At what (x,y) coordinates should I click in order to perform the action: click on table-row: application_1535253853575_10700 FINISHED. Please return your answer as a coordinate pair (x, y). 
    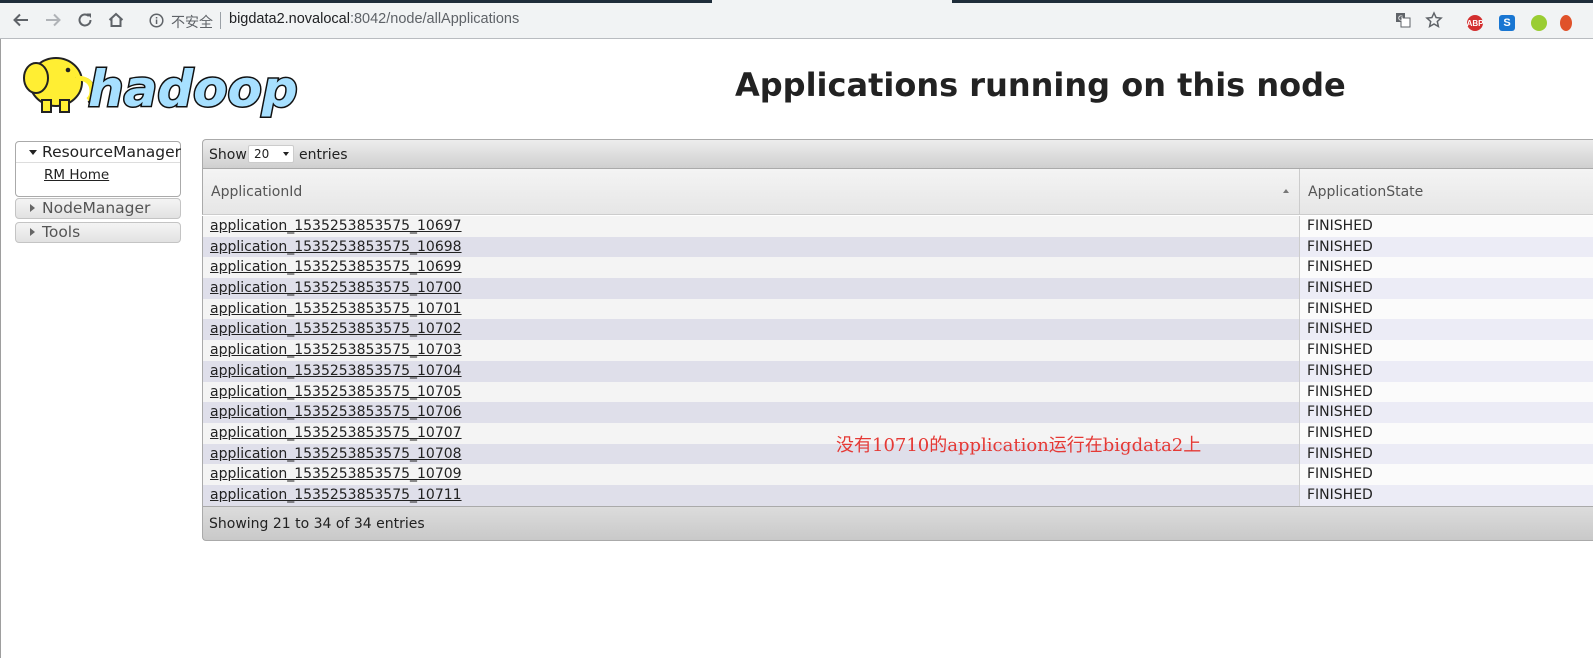
    Looking at the image, I should click on (898, 288).